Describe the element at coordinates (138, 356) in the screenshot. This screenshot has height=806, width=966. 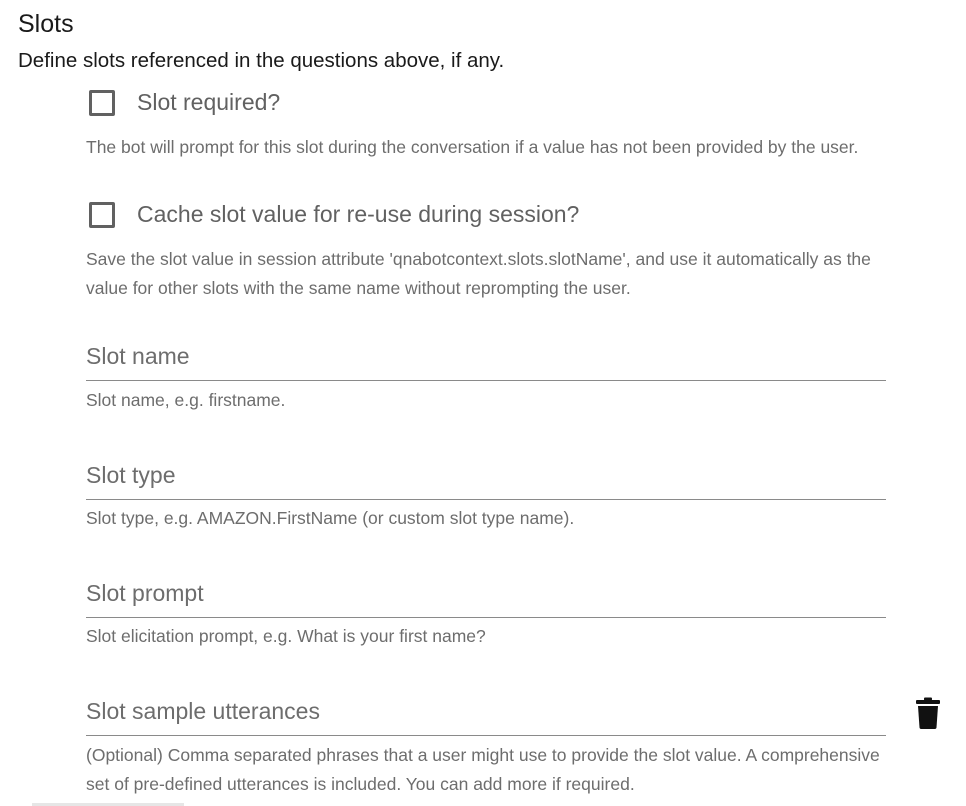
I see `slot-name-label: Slot name` at that location.